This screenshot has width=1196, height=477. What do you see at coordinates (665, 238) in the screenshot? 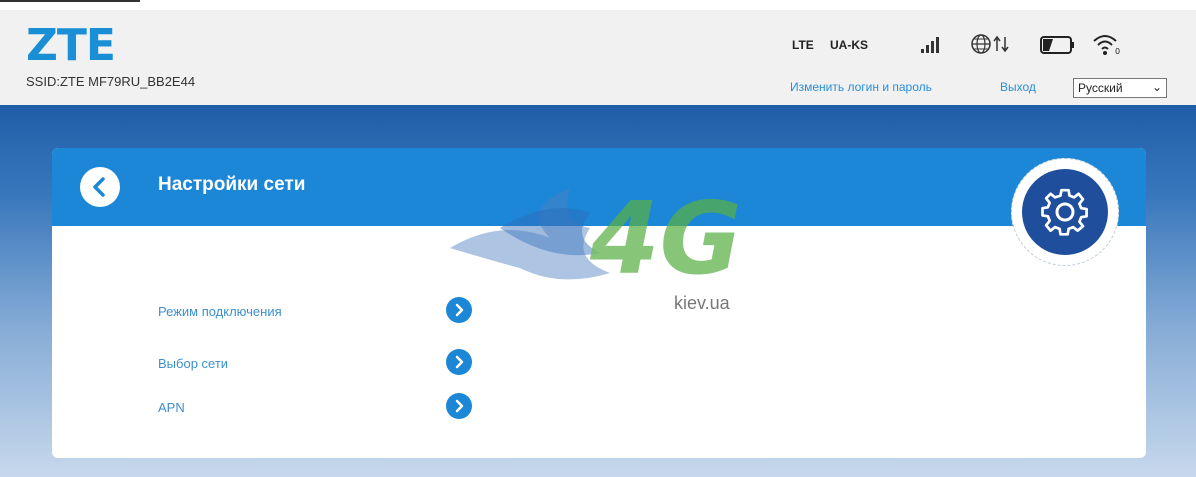
I see `watermark-4g-text: 4G` at bounding box center [665, 238].